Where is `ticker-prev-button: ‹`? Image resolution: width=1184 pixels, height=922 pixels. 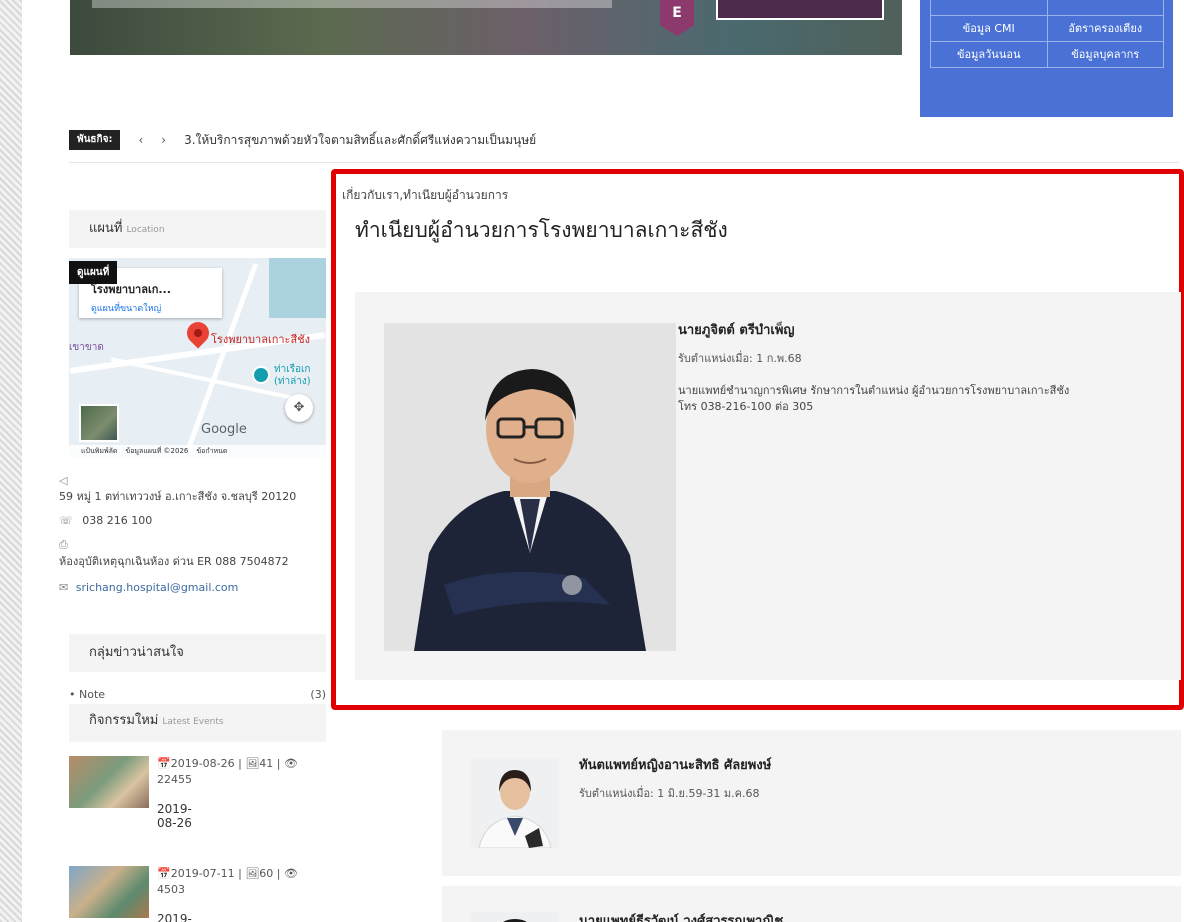
ticker-prev-button: ‹ is located at coordinates (140, 140).